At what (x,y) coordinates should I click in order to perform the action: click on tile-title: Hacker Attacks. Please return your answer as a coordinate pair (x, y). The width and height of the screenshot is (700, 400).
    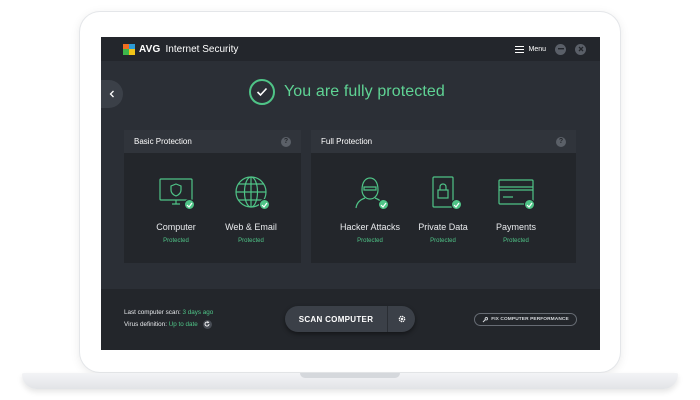
    Looking at the image, I should click on (370, 227).